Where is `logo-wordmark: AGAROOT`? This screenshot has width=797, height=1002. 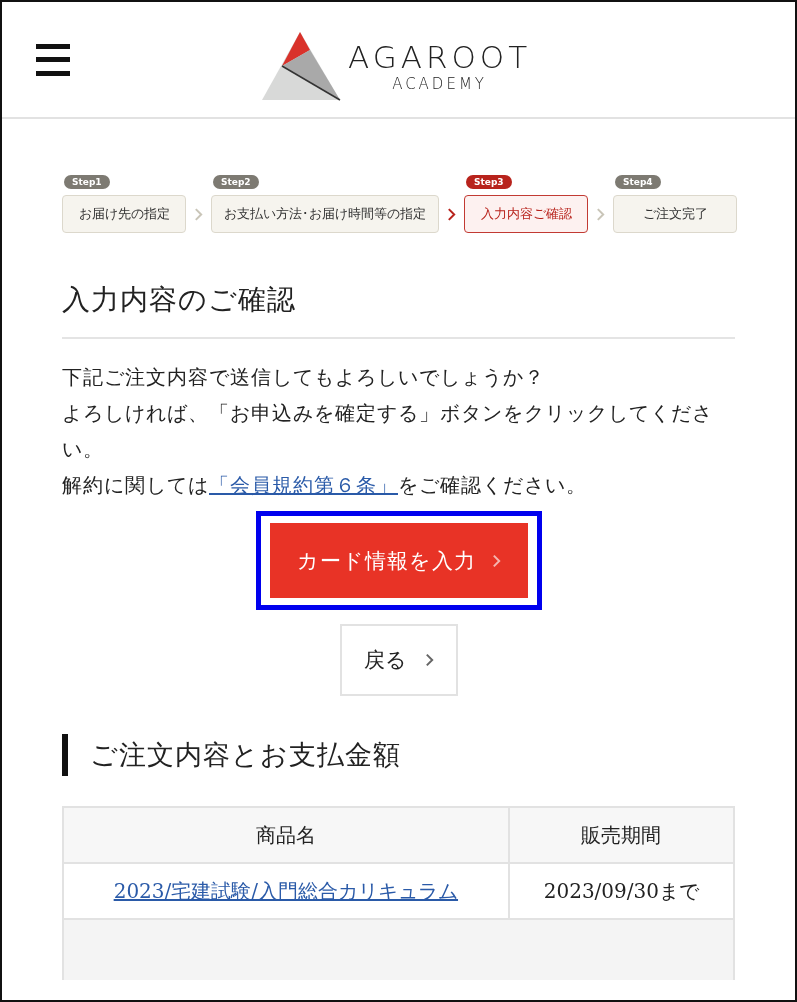
logo-wordmark: AGAROOT is located at coordinates (440, 57).